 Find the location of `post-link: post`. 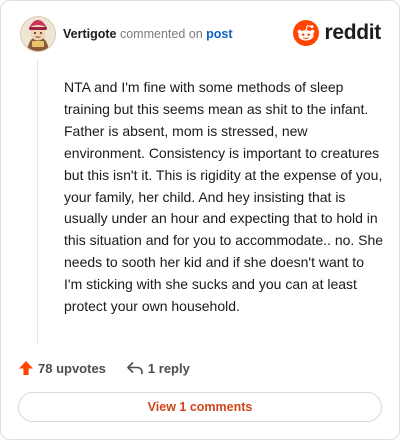

post-link: post is located at coordinates (219, 34).